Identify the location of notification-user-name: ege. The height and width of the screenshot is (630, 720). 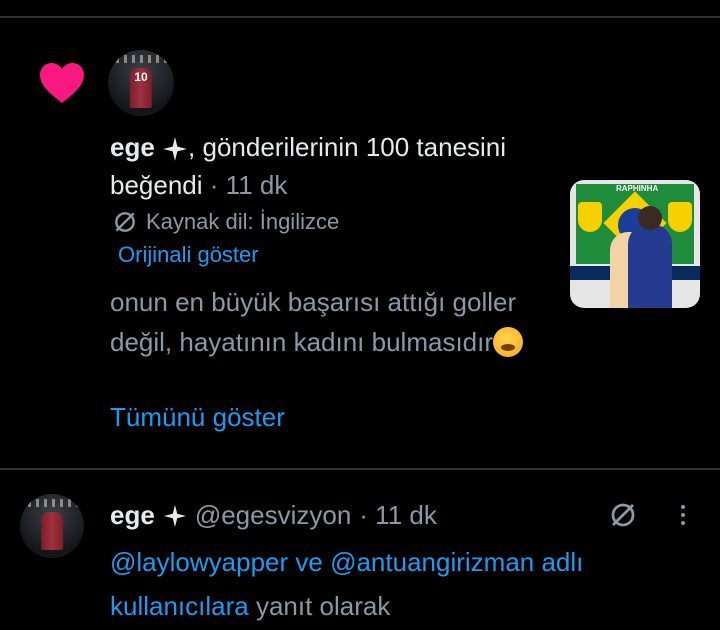
(132, 147).